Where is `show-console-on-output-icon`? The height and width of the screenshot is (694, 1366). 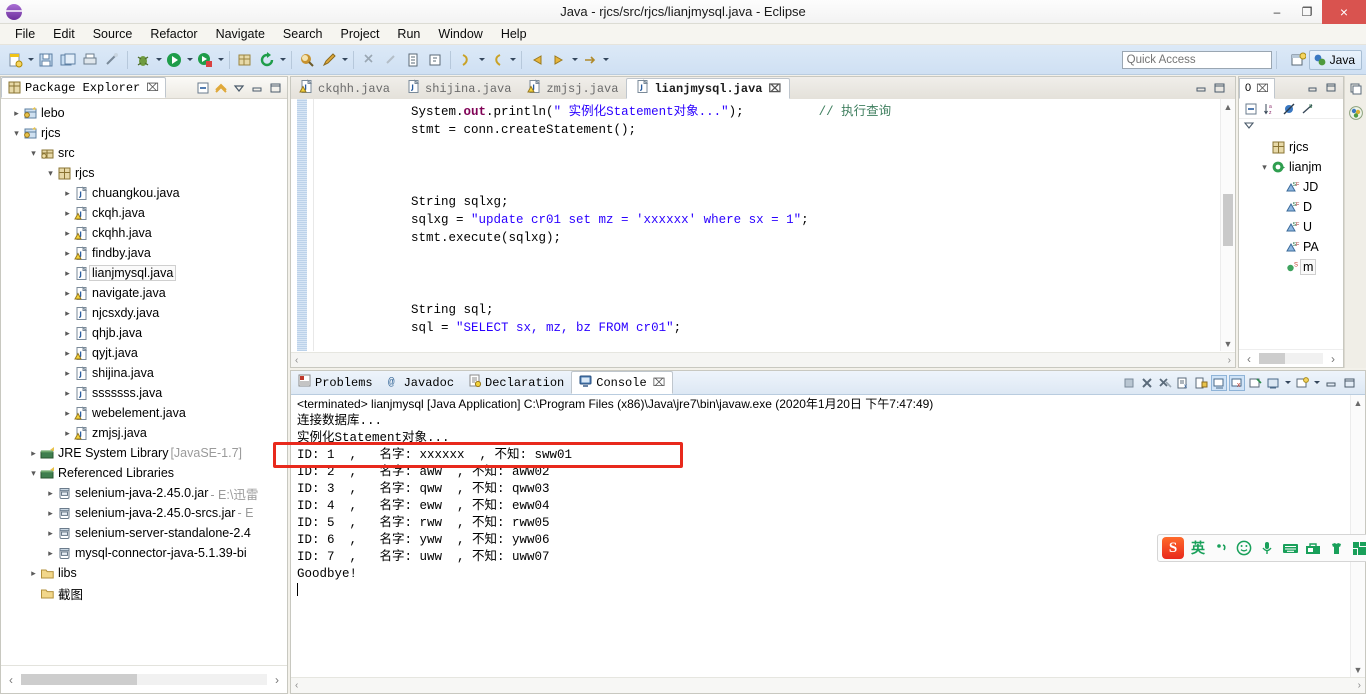
show-console-on-output-icon is located at coordinates (1219, 382).